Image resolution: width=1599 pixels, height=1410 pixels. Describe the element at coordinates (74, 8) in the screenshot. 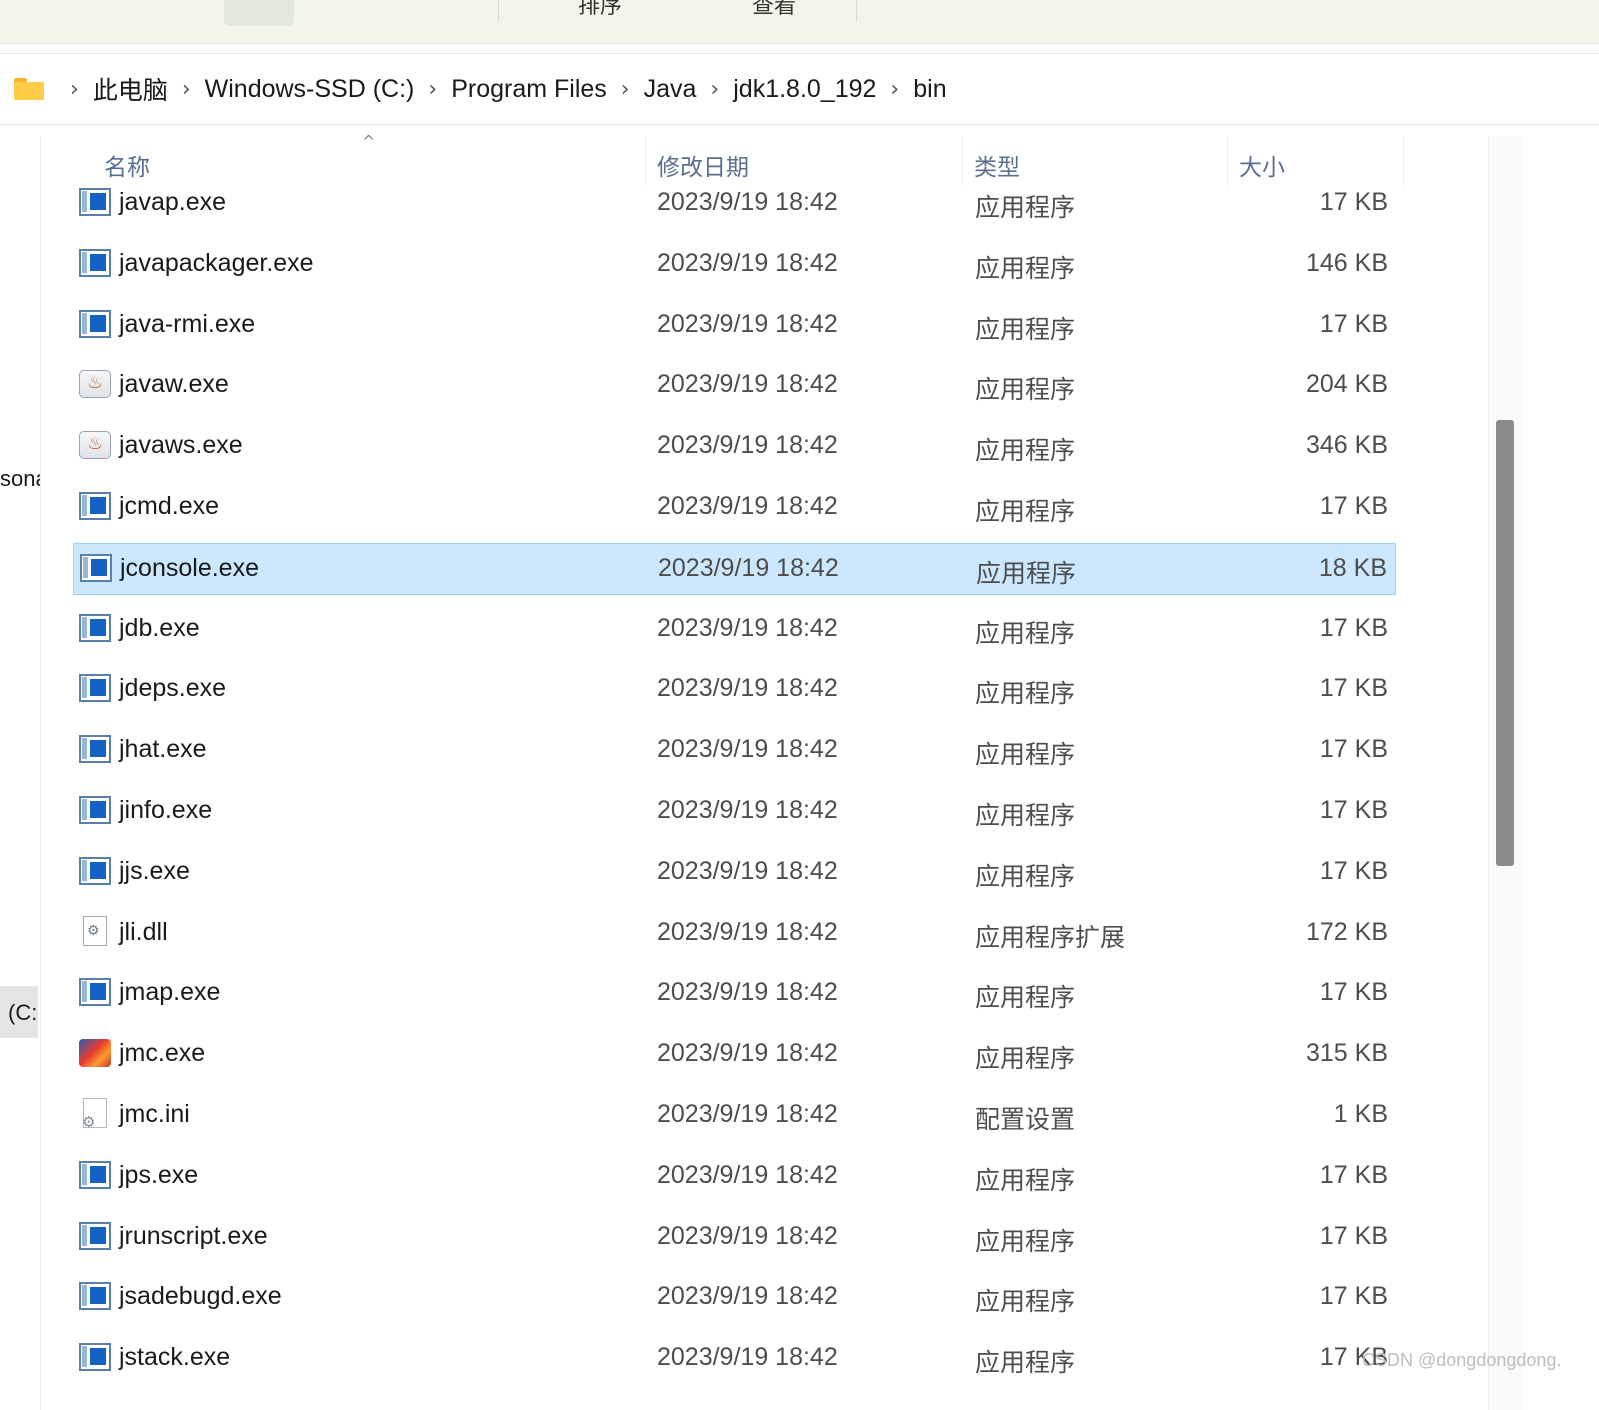

I see `new-button` at that location.